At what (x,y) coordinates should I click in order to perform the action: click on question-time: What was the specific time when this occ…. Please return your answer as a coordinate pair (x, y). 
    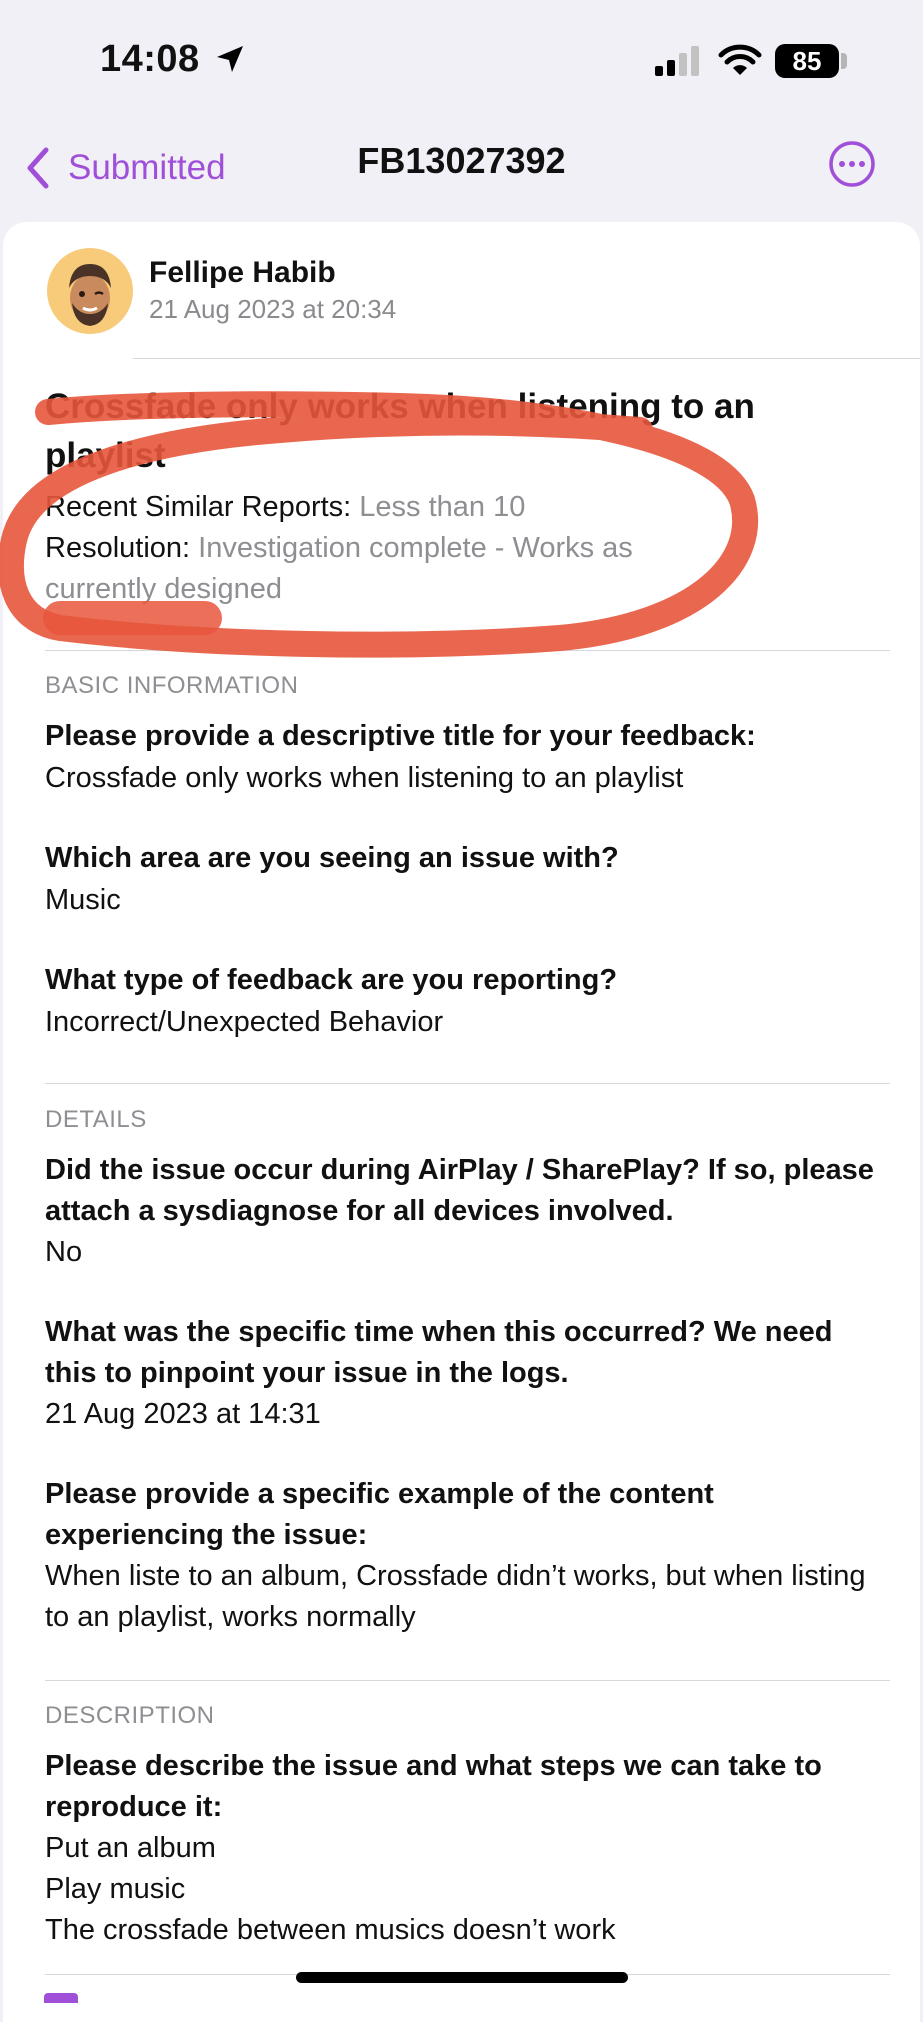
    Looking at the image, I should click on (439, 1352).